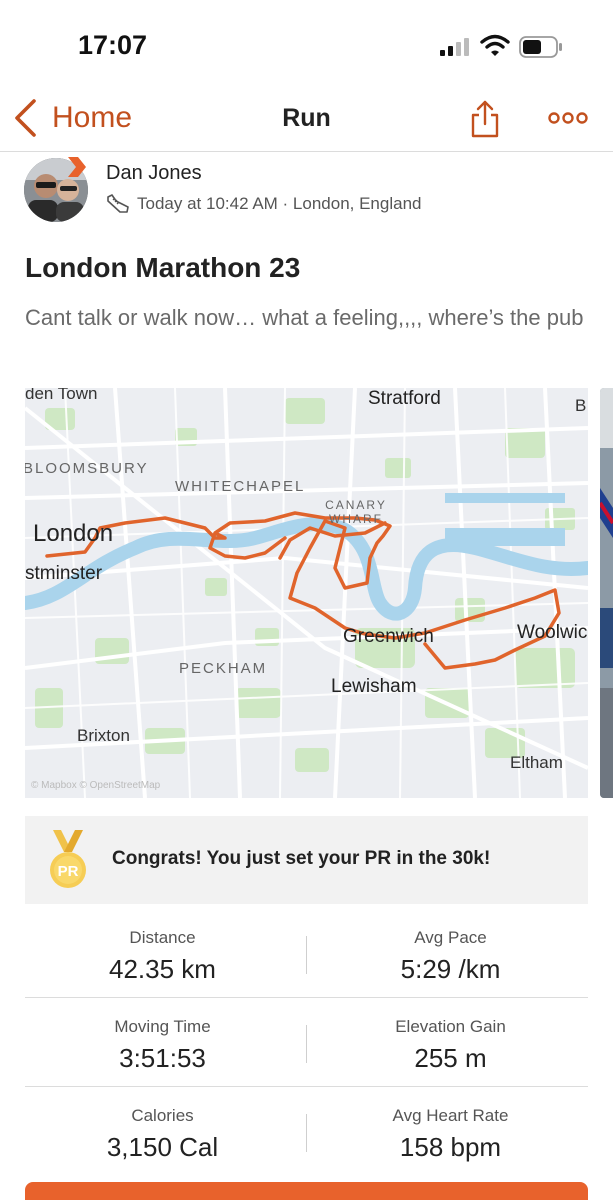 This screenshot has height=1200, width=613. What do you see at coordinates (374, 686) in the screenshot?
I see `map-label-lewisham: Lewisham` at bounding box center [374, 686].